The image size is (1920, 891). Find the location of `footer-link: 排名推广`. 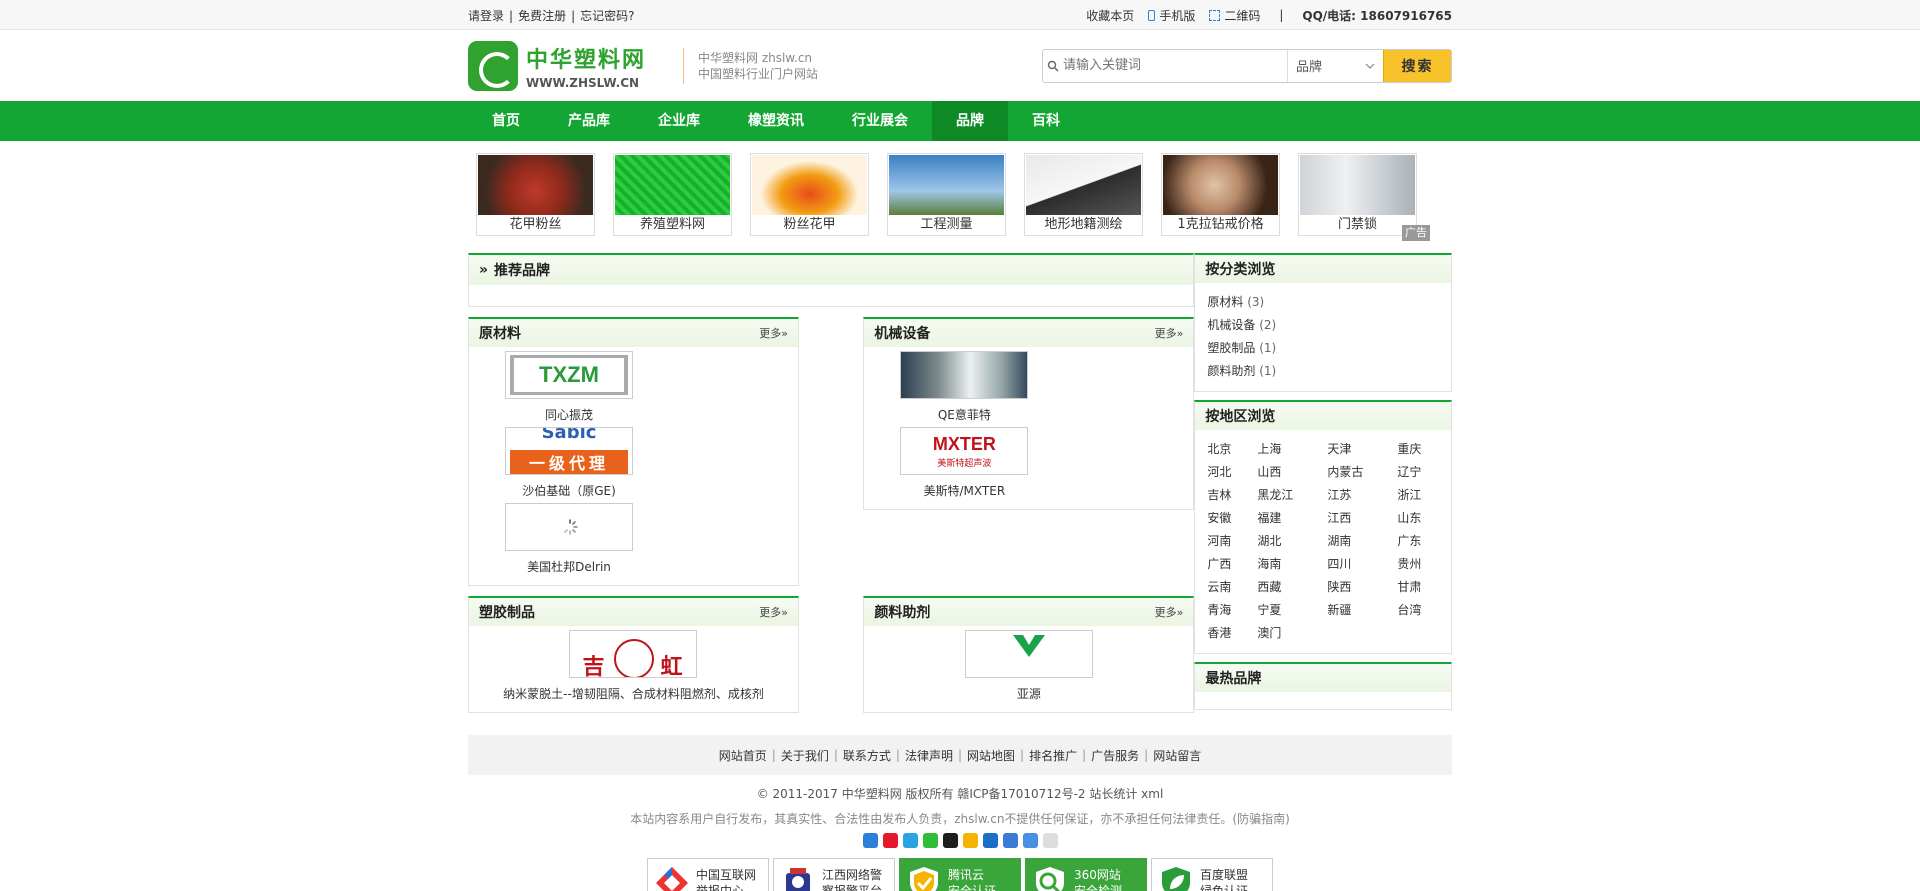

footer-link: 排名推广 is located at coordinates (1053, 755).